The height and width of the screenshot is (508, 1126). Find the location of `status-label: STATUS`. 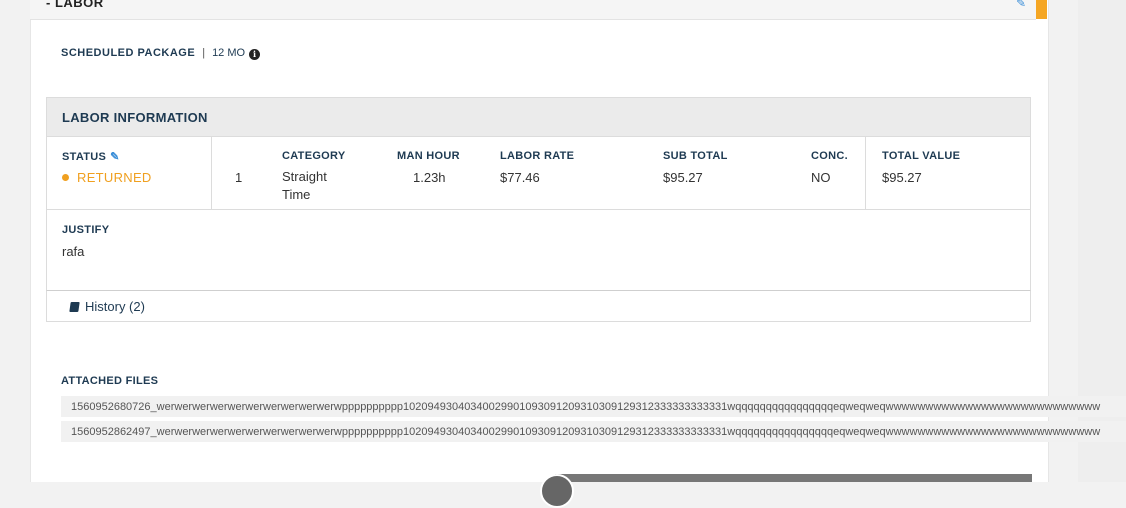

status-label: STATUS is located at coordinates (84, 157).